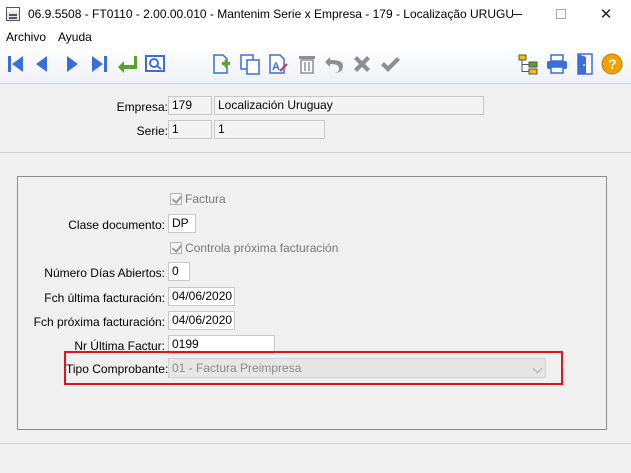  Describe the element at coordinates (179, 271) in the screenshot. I see `numero-dias-field: 0` at that location.